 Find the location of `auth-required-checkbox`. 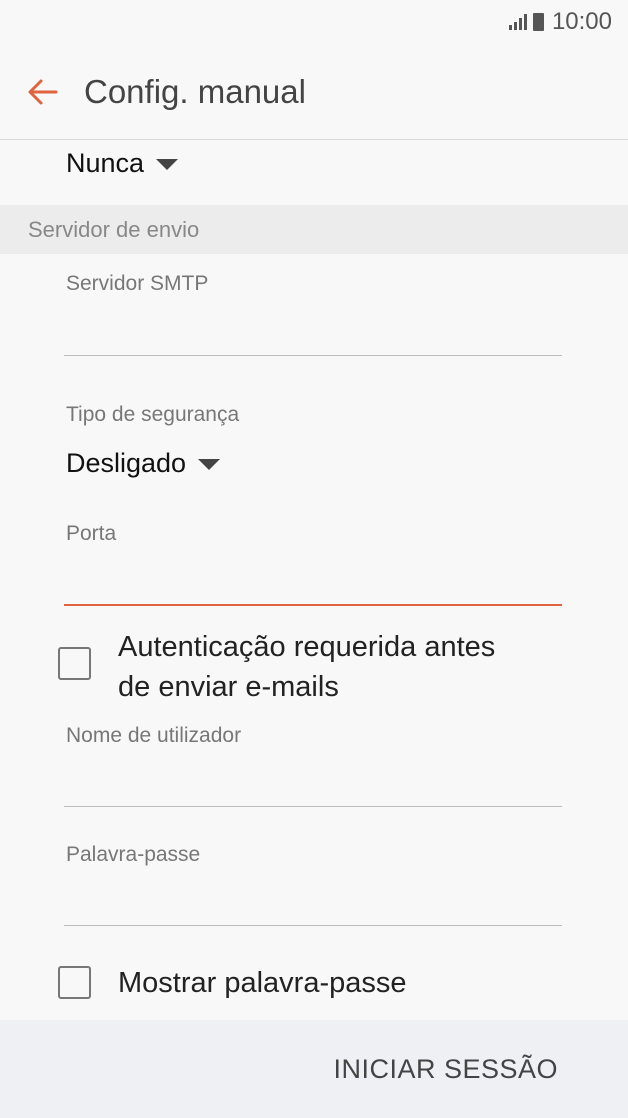

auth-required-checkbox is located at coordinates (74, 663).